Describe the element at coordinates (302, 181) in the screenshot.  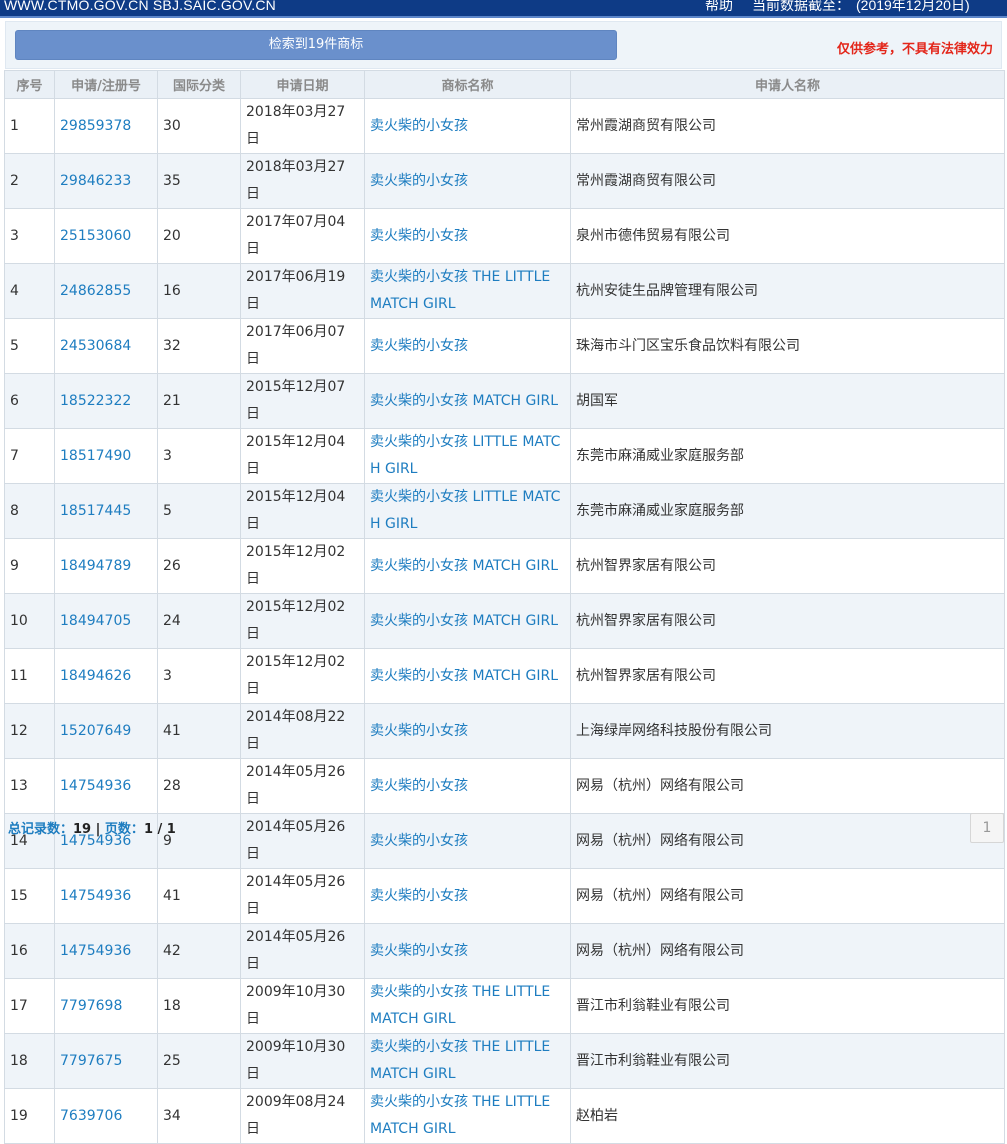
I see `application-date: 2018年03月27日` at that location.